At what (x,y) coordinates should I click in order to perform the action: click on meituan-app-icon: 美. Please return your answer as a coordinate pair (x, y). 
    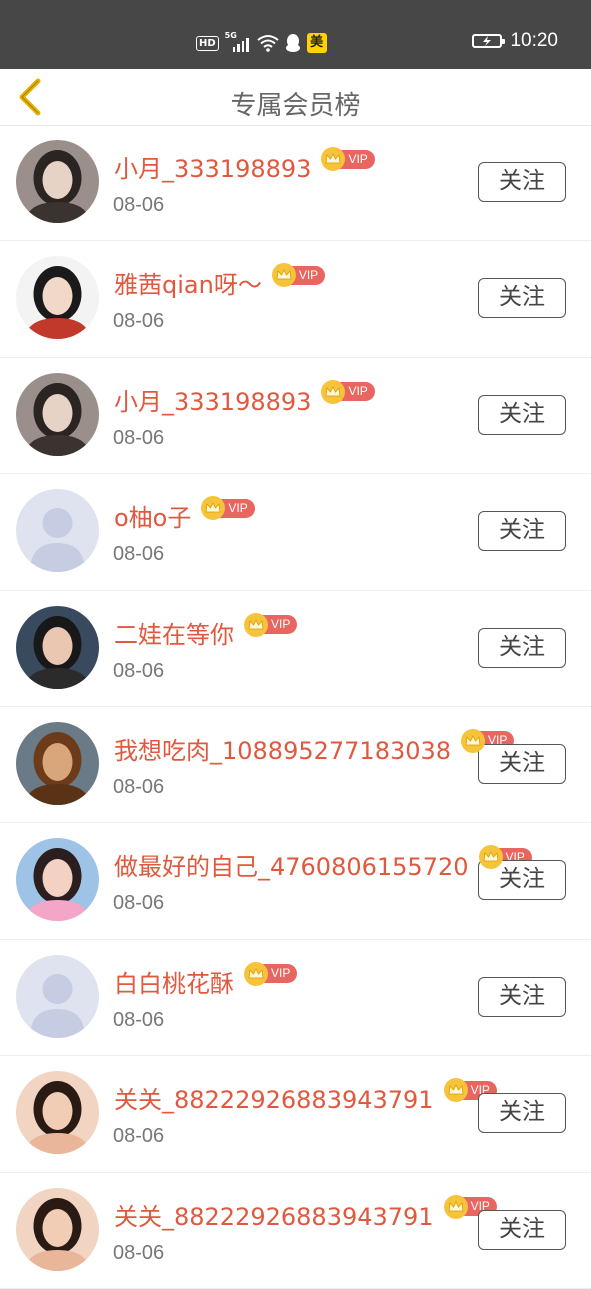
    Looking at the image, I should click on (316, 43).